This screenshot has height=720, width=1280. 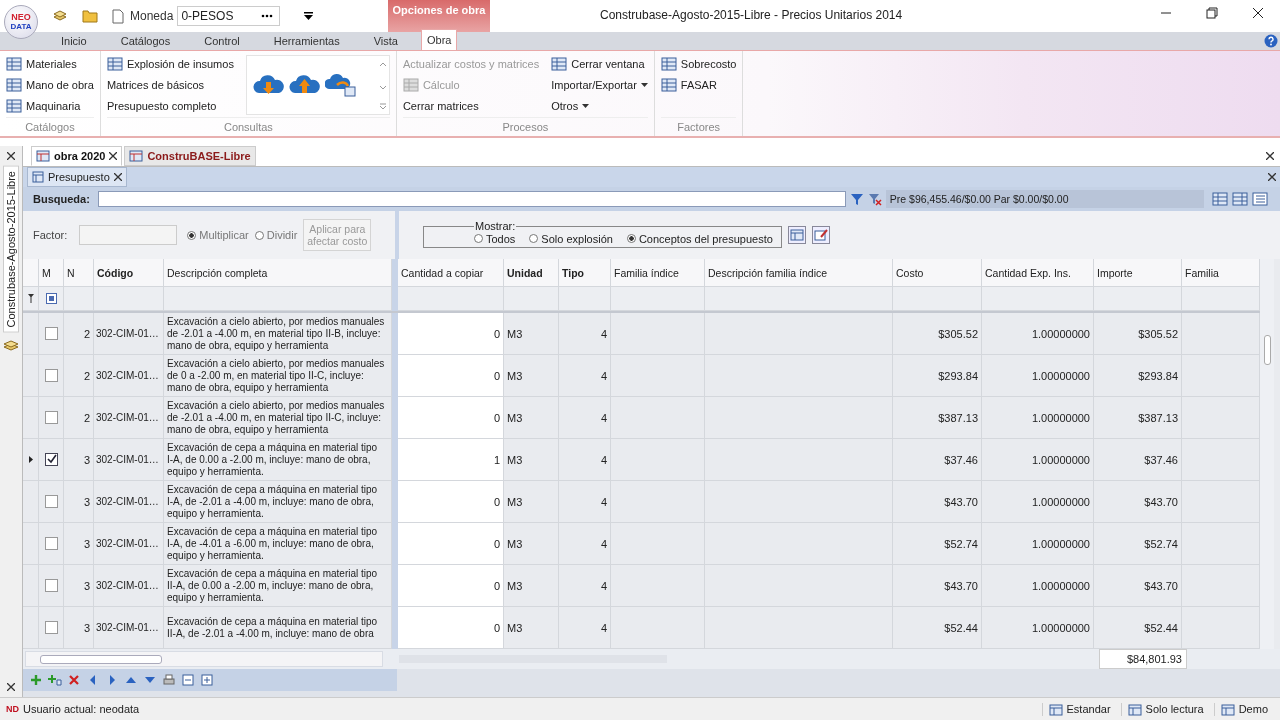 What do you see at coordinates (74, 680) in the screenshot?
I see `delete-icon` at bounding box center [74, 680].